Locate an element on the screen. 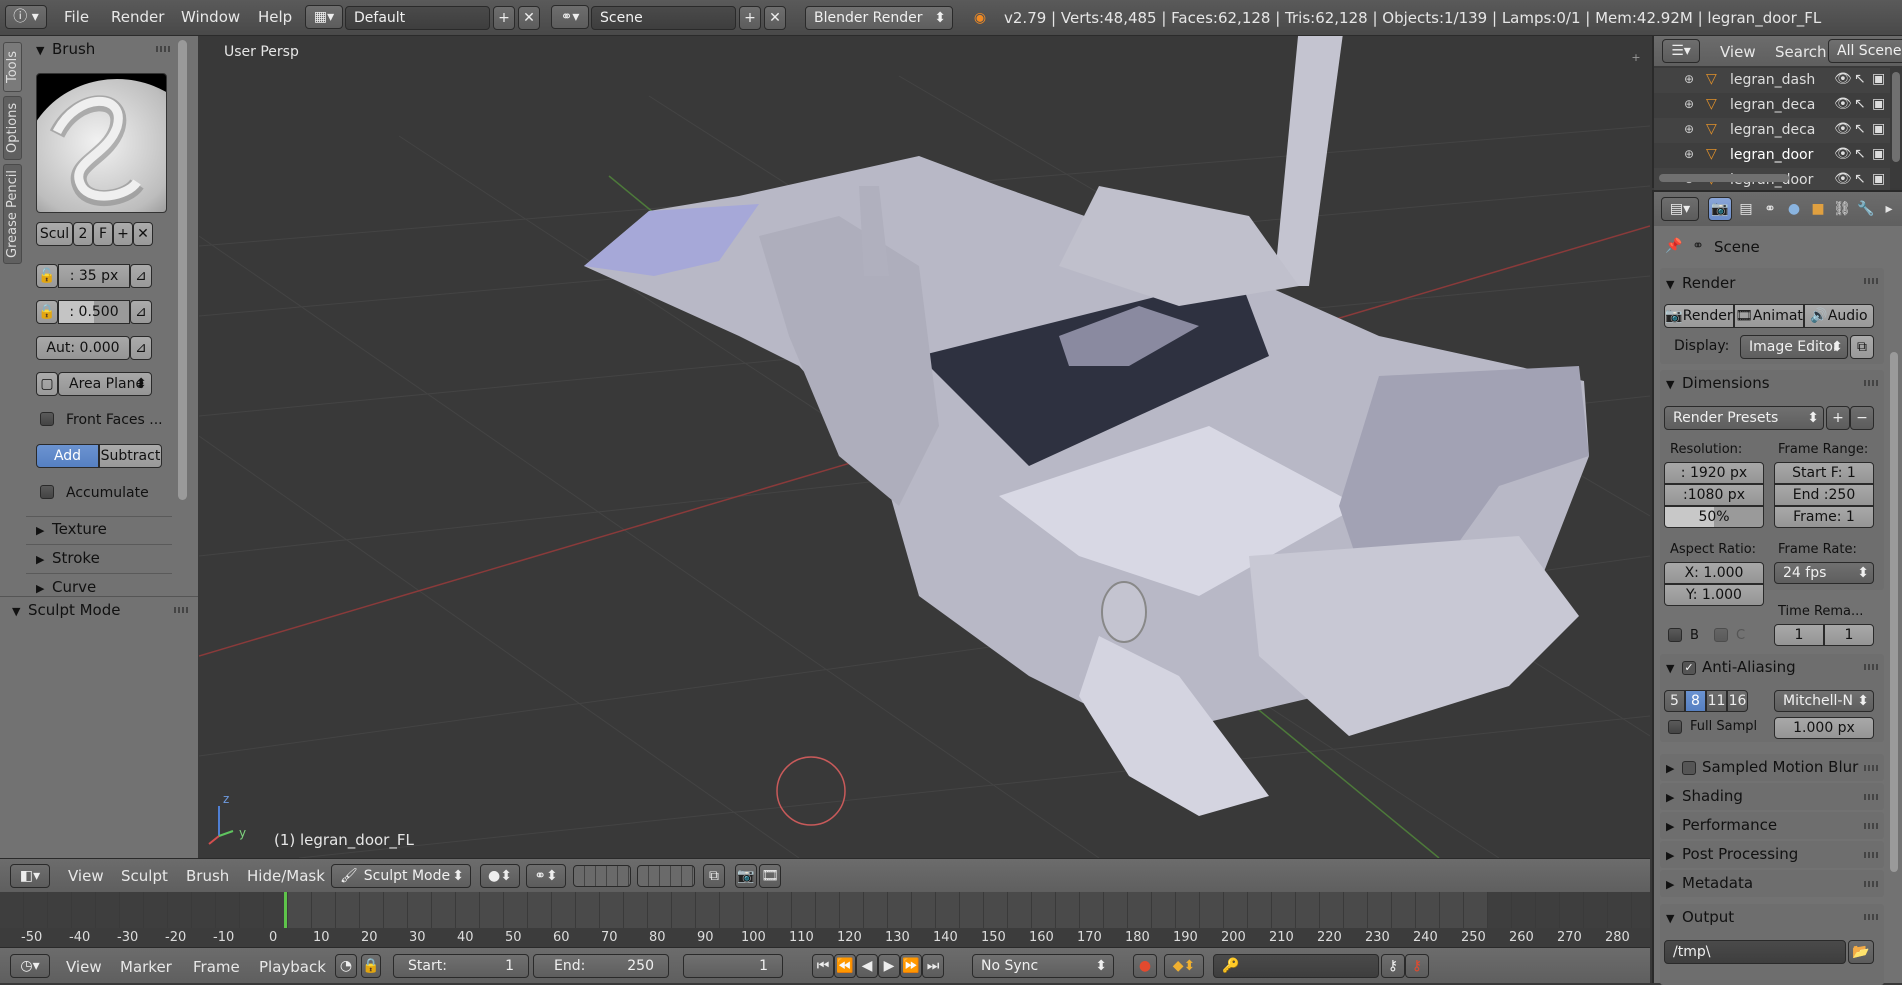 The image size is (1902, 985). collapsed-panel-header: ▶ Performance is located at coordinates (1772, 825).